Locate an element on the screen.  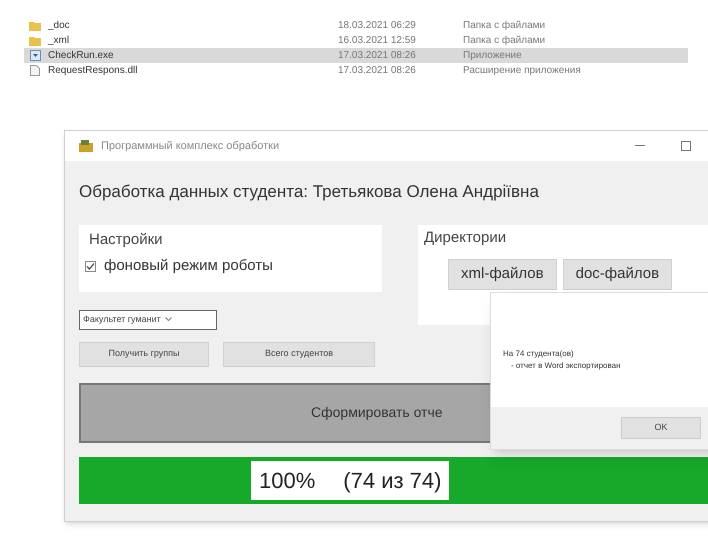
file-type: Расширение приложения is located at coordinates (522, 71).